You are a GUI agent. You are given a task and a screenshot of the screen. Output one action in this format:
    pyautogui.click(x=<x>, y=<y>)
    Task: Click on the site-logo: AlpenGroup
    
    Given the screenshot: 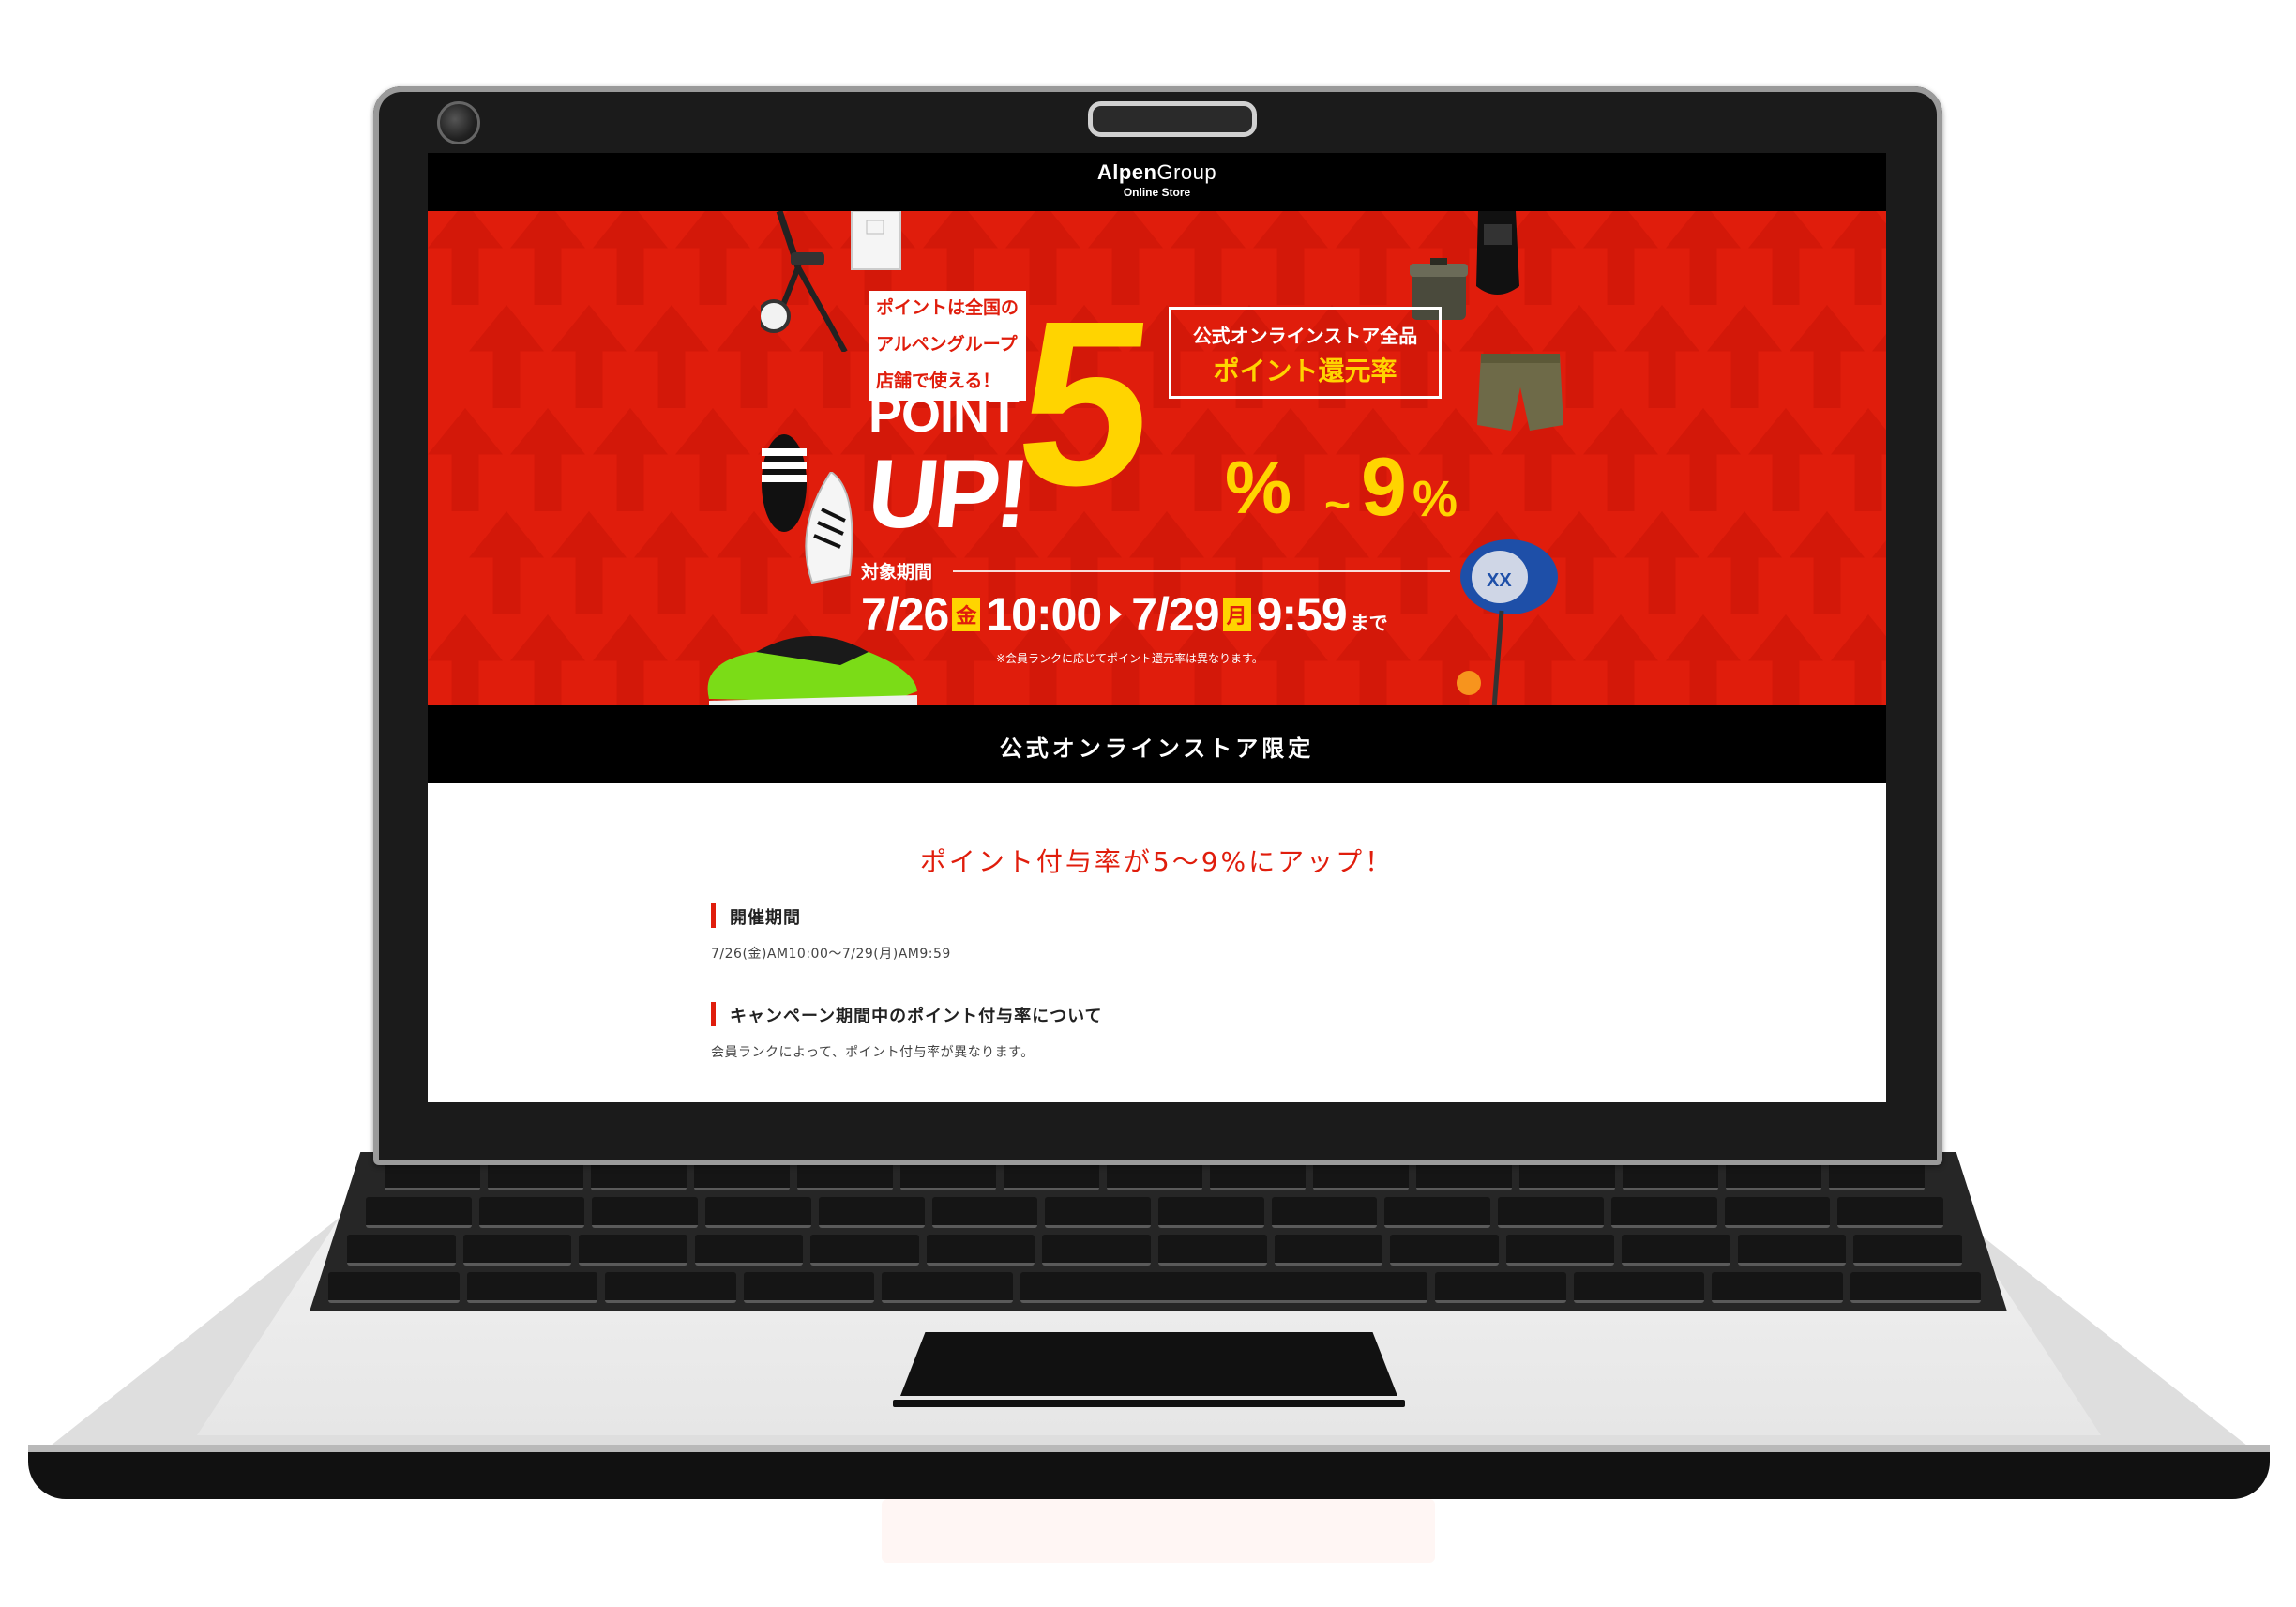 What is the action you would take?
    pyautogui.click(x=1157, y=172)
    